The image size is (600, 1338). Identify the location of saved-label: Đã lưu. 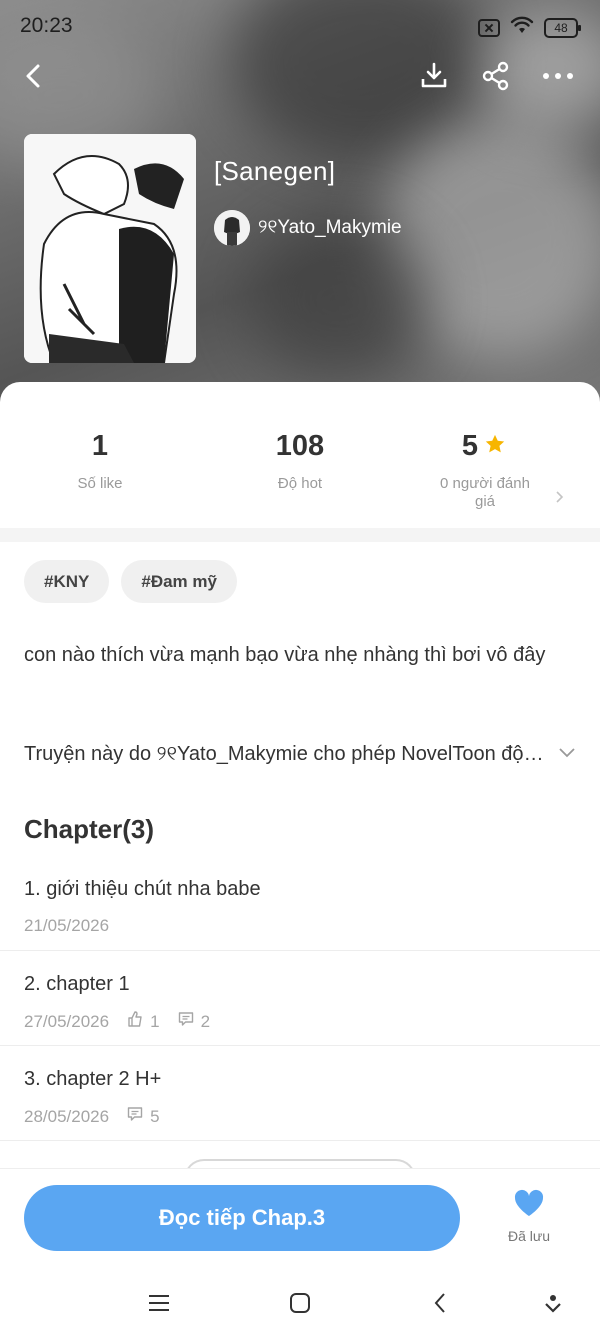
(529, 1236).